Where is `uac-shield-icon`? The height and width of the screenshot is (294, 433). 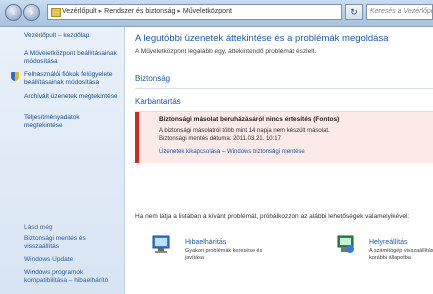 uac-shield-icon is located at coordinates (15, 76).